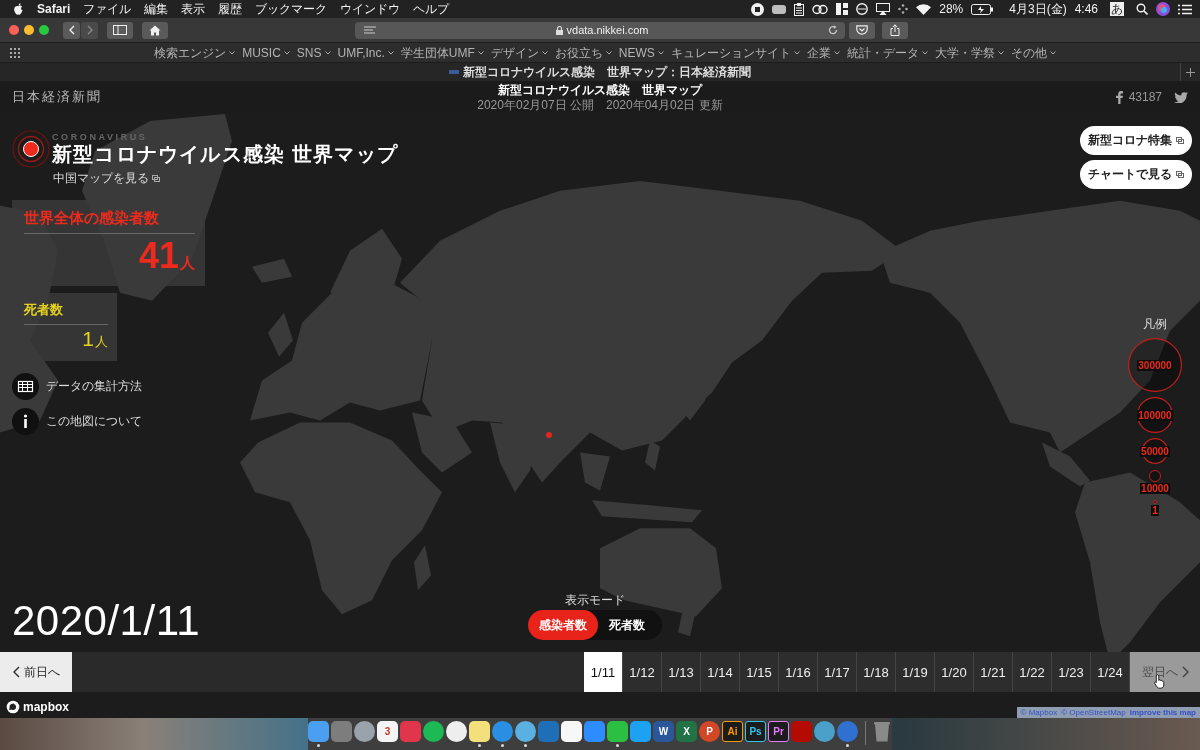  What do you see at coordinates (66, 313) in the screenshot?
I see `stat-label: 死者数` at bounding box center [66, 313].